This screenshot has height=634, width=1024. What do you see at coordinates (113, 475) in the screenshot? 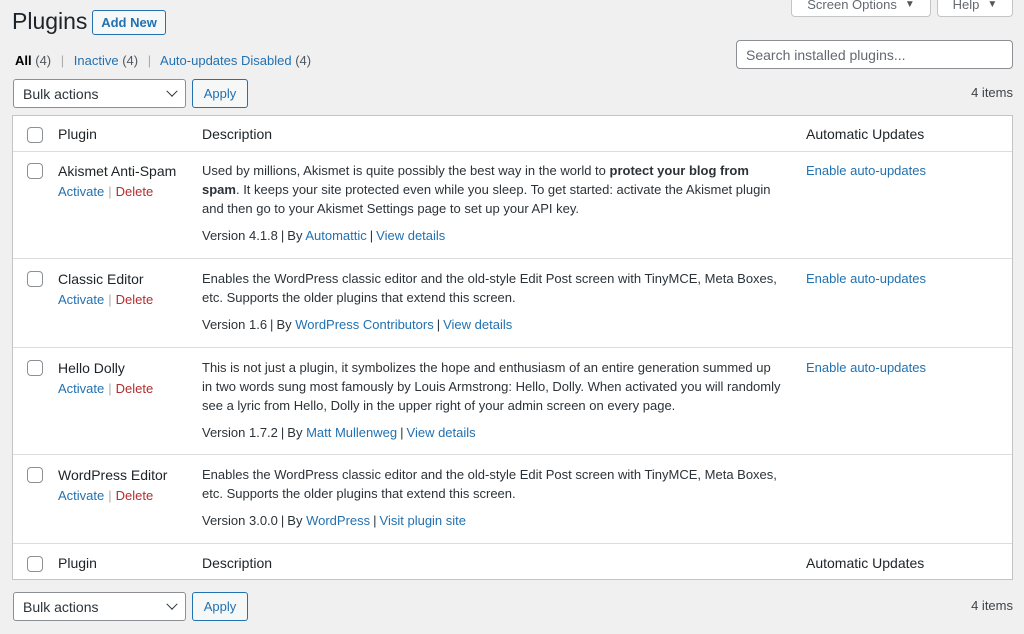
I see `plugin-name: WordPress Editor` at bounding box center [113, 475].